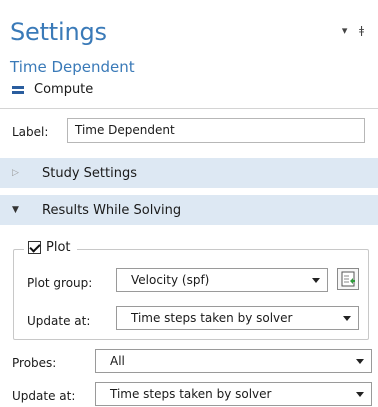  Describe the element at coordinates (15, 173) in the screenshot. I see `expand-arrow-icon: ▷` at that location.